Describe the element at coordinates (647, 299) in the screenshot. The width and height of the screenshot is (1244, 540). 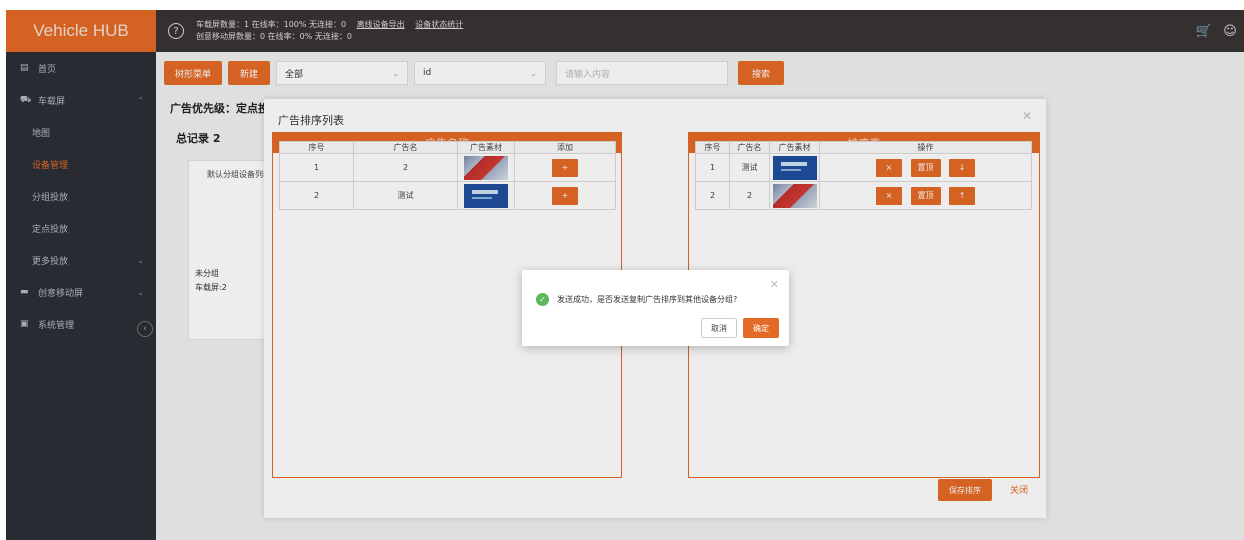
I see `confirm-message: 发送成功，是否发送复制广告排序到其他设备分组?` at that location.